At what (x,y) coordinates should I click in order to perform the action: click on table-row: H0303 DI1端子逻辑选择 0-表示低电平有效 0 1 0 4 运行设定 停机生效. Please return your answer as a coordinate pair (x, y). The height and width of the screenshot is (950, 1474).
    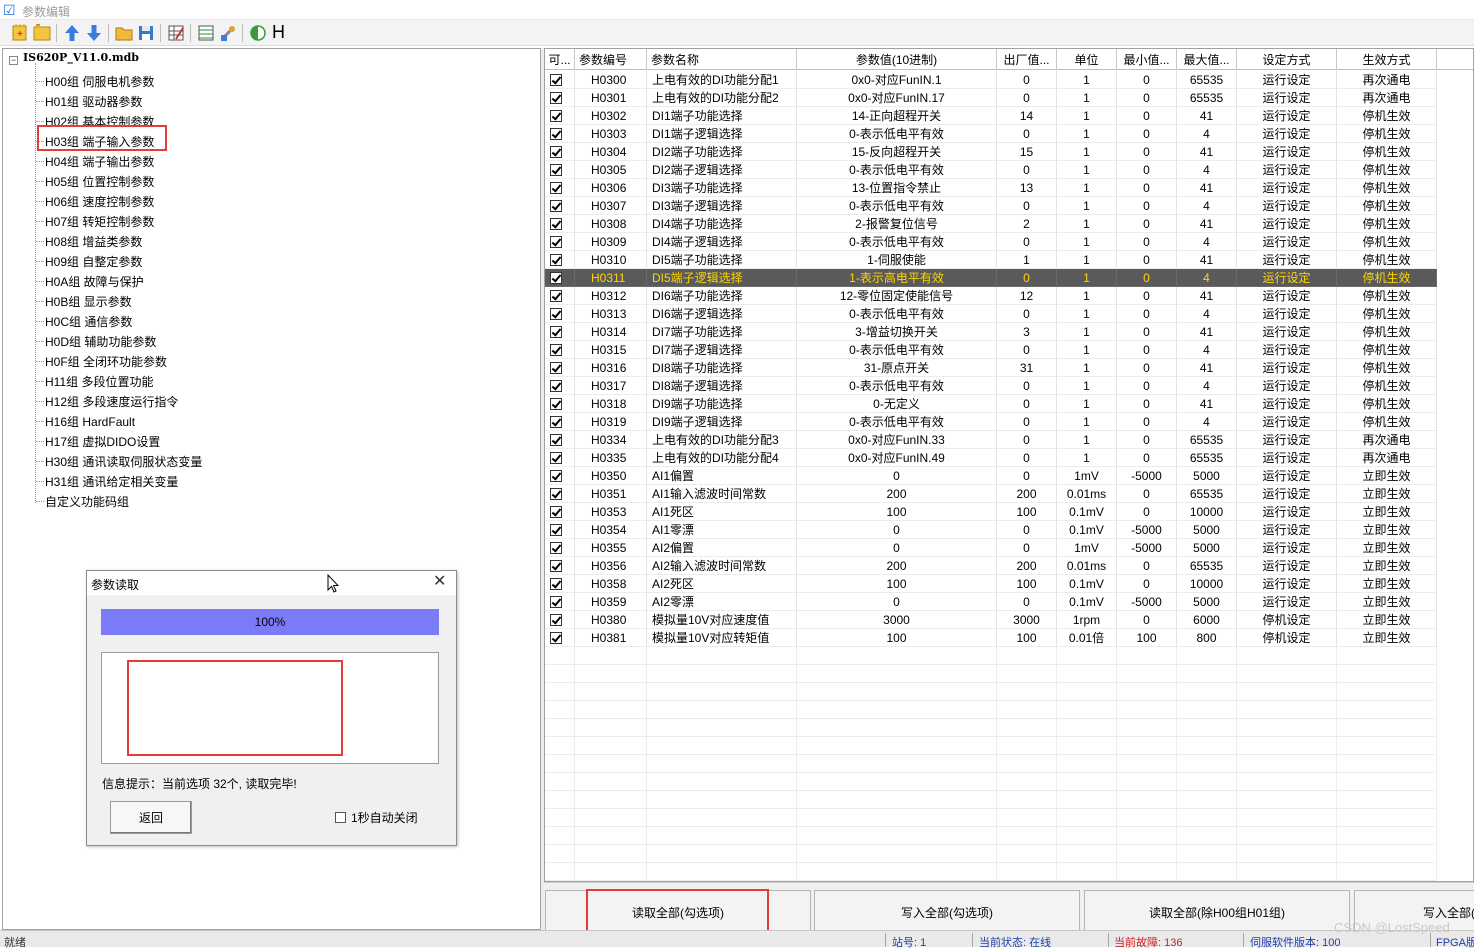
    Looking at the image, I should click on (991, 134).